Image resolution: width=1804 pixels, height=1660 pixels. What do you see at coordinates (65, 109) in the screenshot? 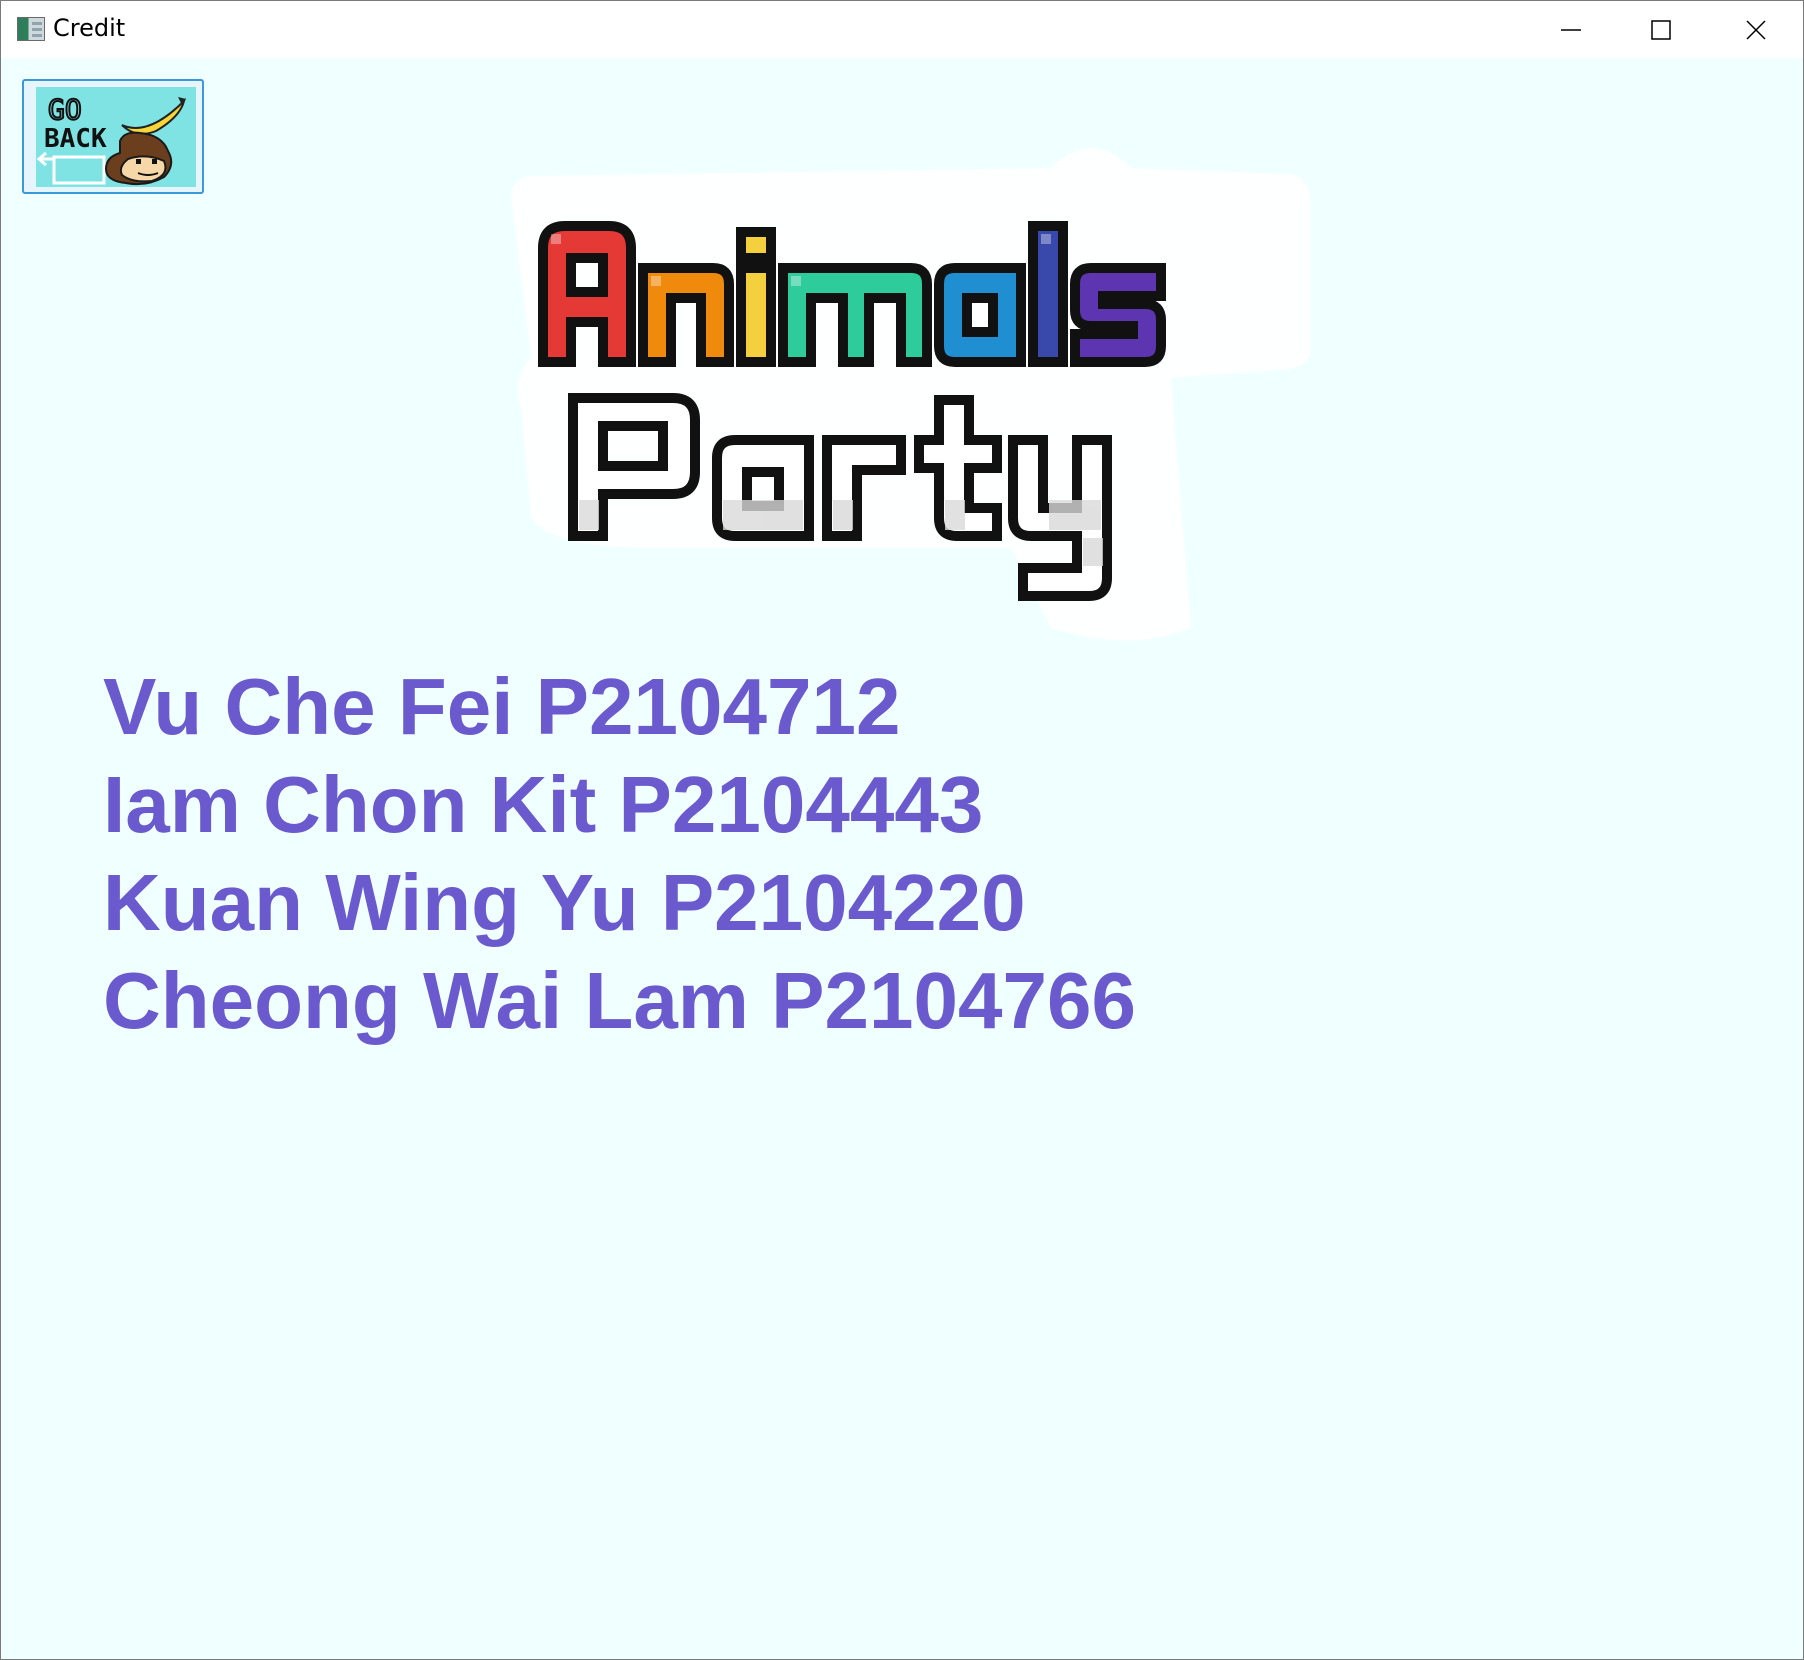
I see `svg-text: GO` at bounding box center [65, 109].